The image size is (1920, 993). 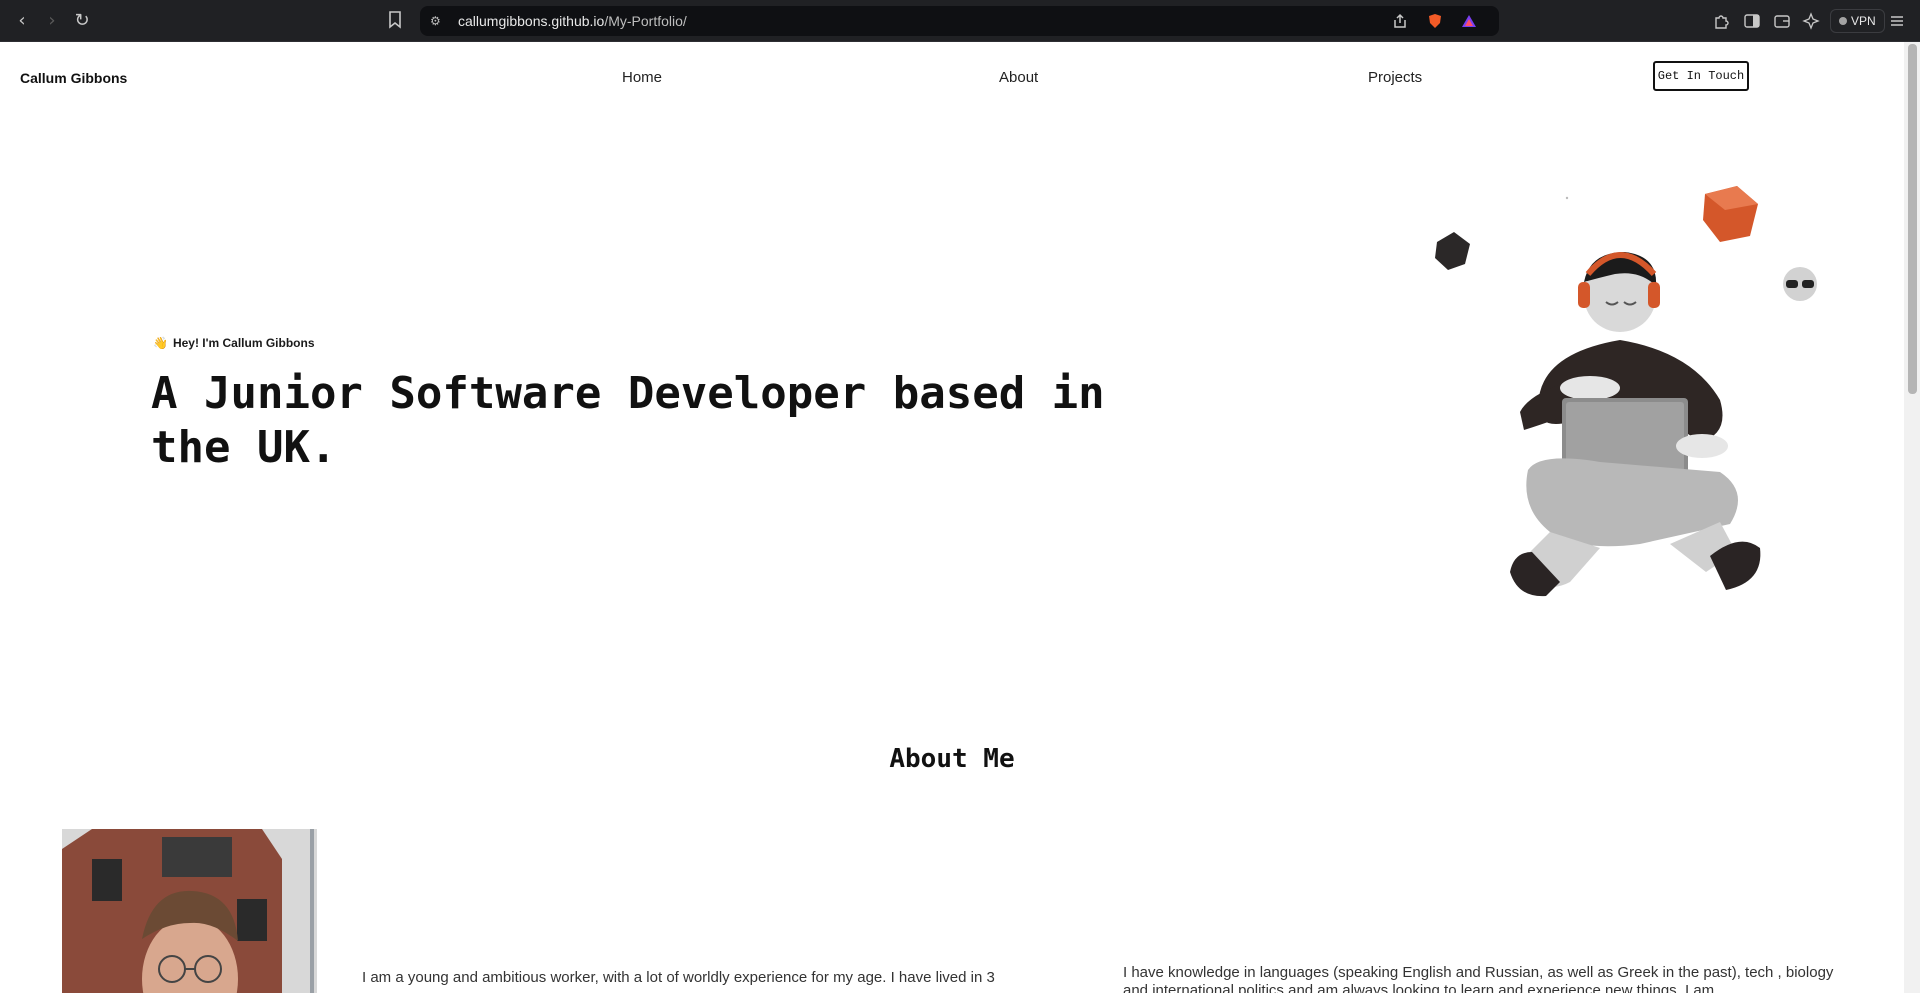 I want to click on site-brand: Callum Gibbons, so click(x=73, y=78).